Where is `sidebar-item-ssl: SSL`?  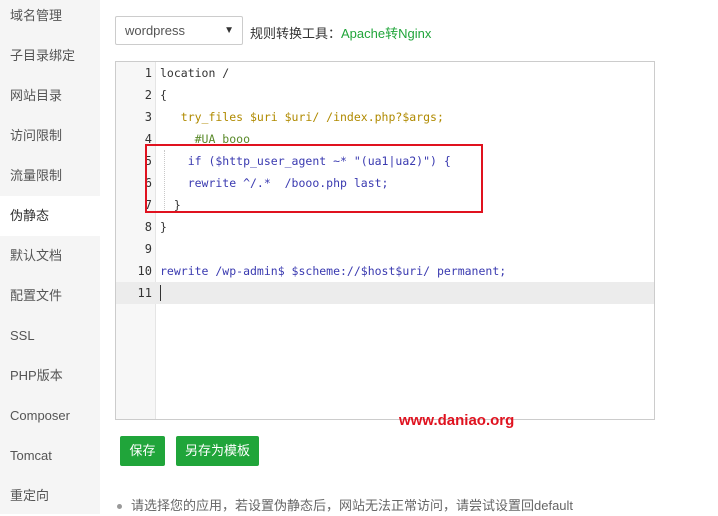 sidebar-item-ssl: SSL is located at coordinates (50, 336).